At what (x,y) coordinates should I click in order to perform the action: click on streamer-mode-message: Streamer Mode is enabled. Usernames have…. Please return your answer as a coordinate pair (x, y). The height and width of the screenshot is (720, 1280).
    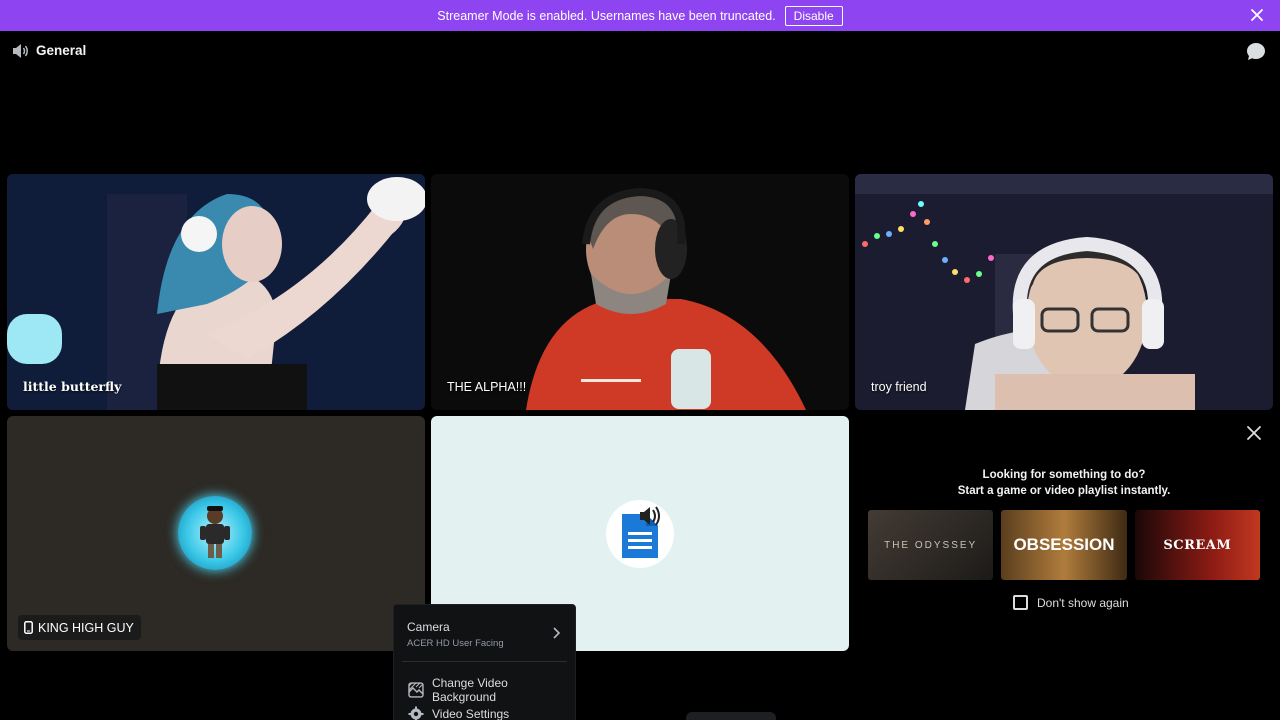
    Looking at the image, I should click on (606, 15).